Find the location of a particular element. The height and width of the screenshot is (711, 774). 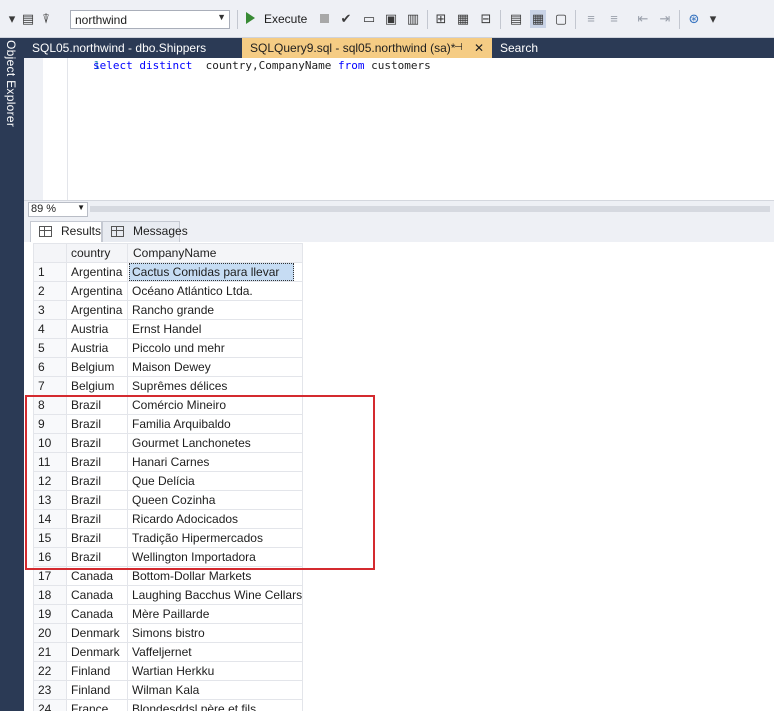

row-number-cell: 1 is located at coordinates (50, 272).